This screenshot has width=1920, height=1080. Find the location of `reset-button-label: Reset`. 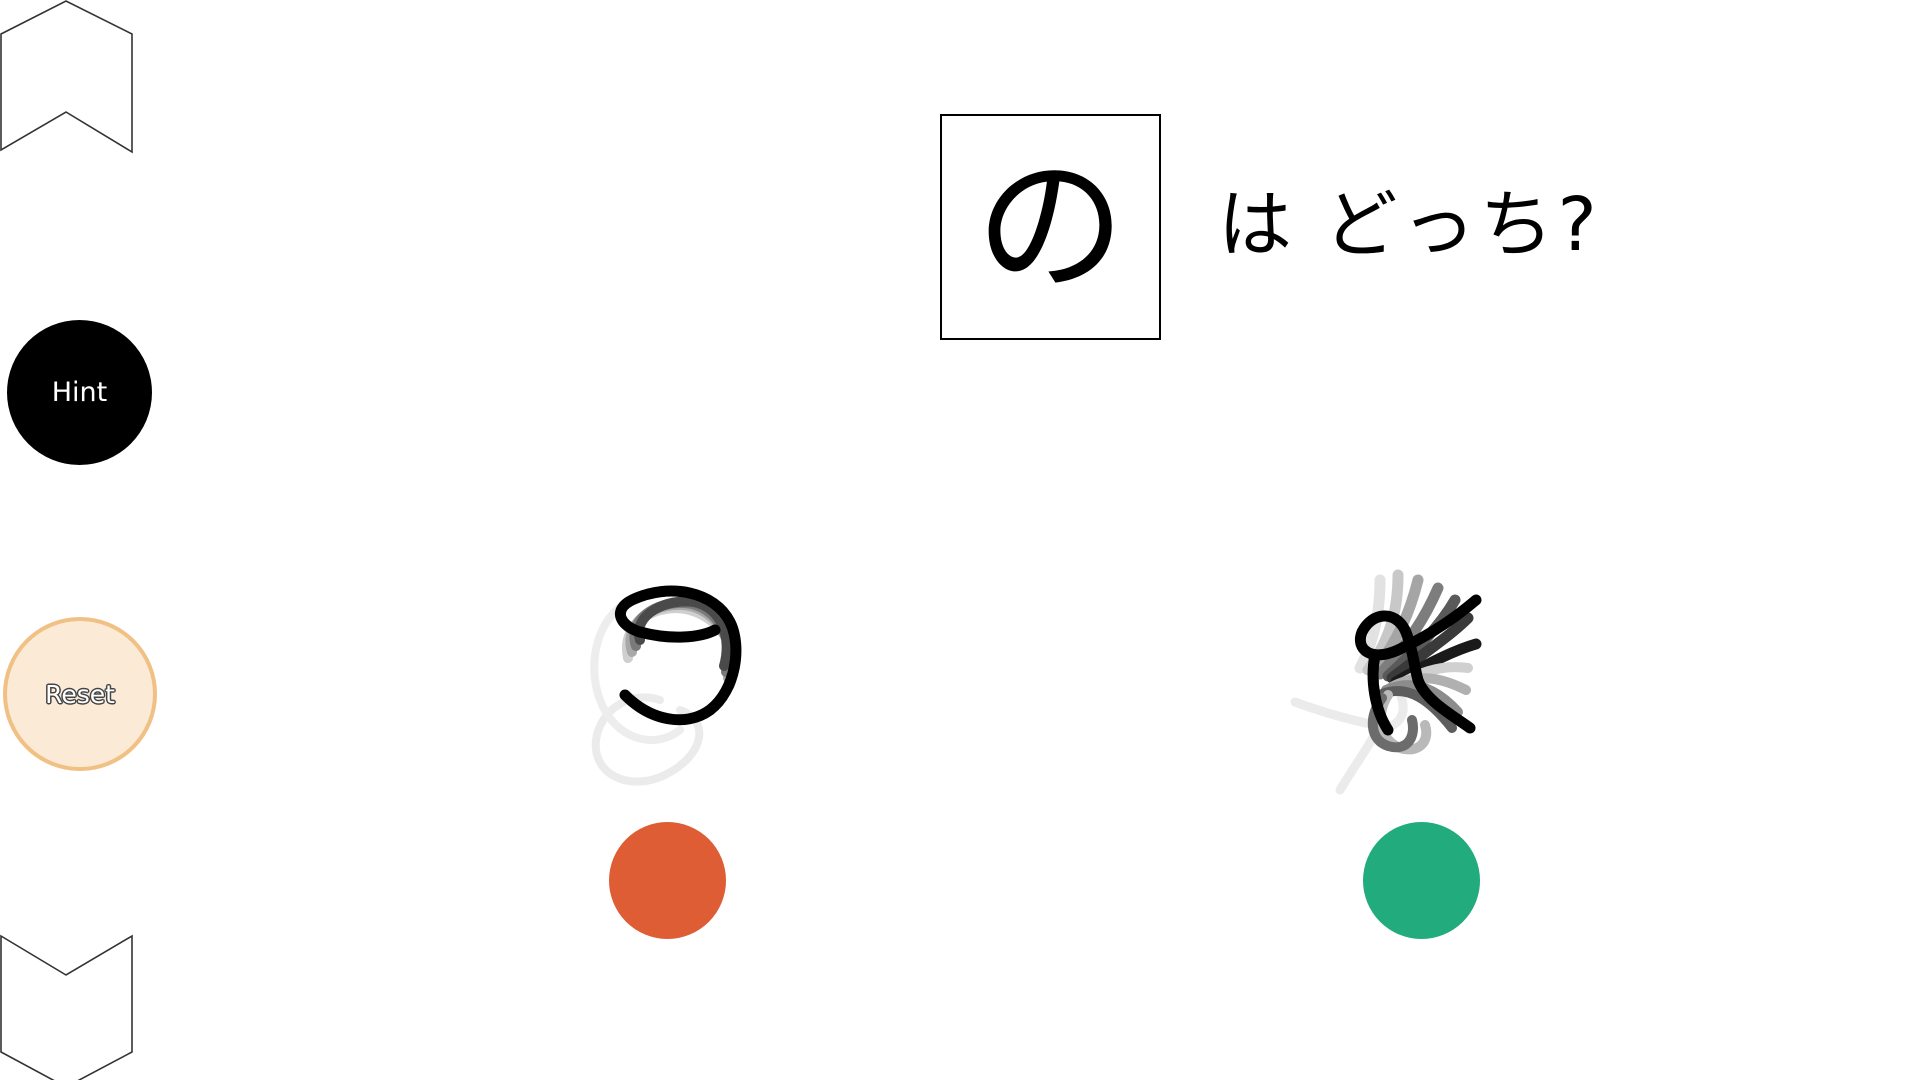

reset-button-label: Reset is located at coordinates (80, 694).